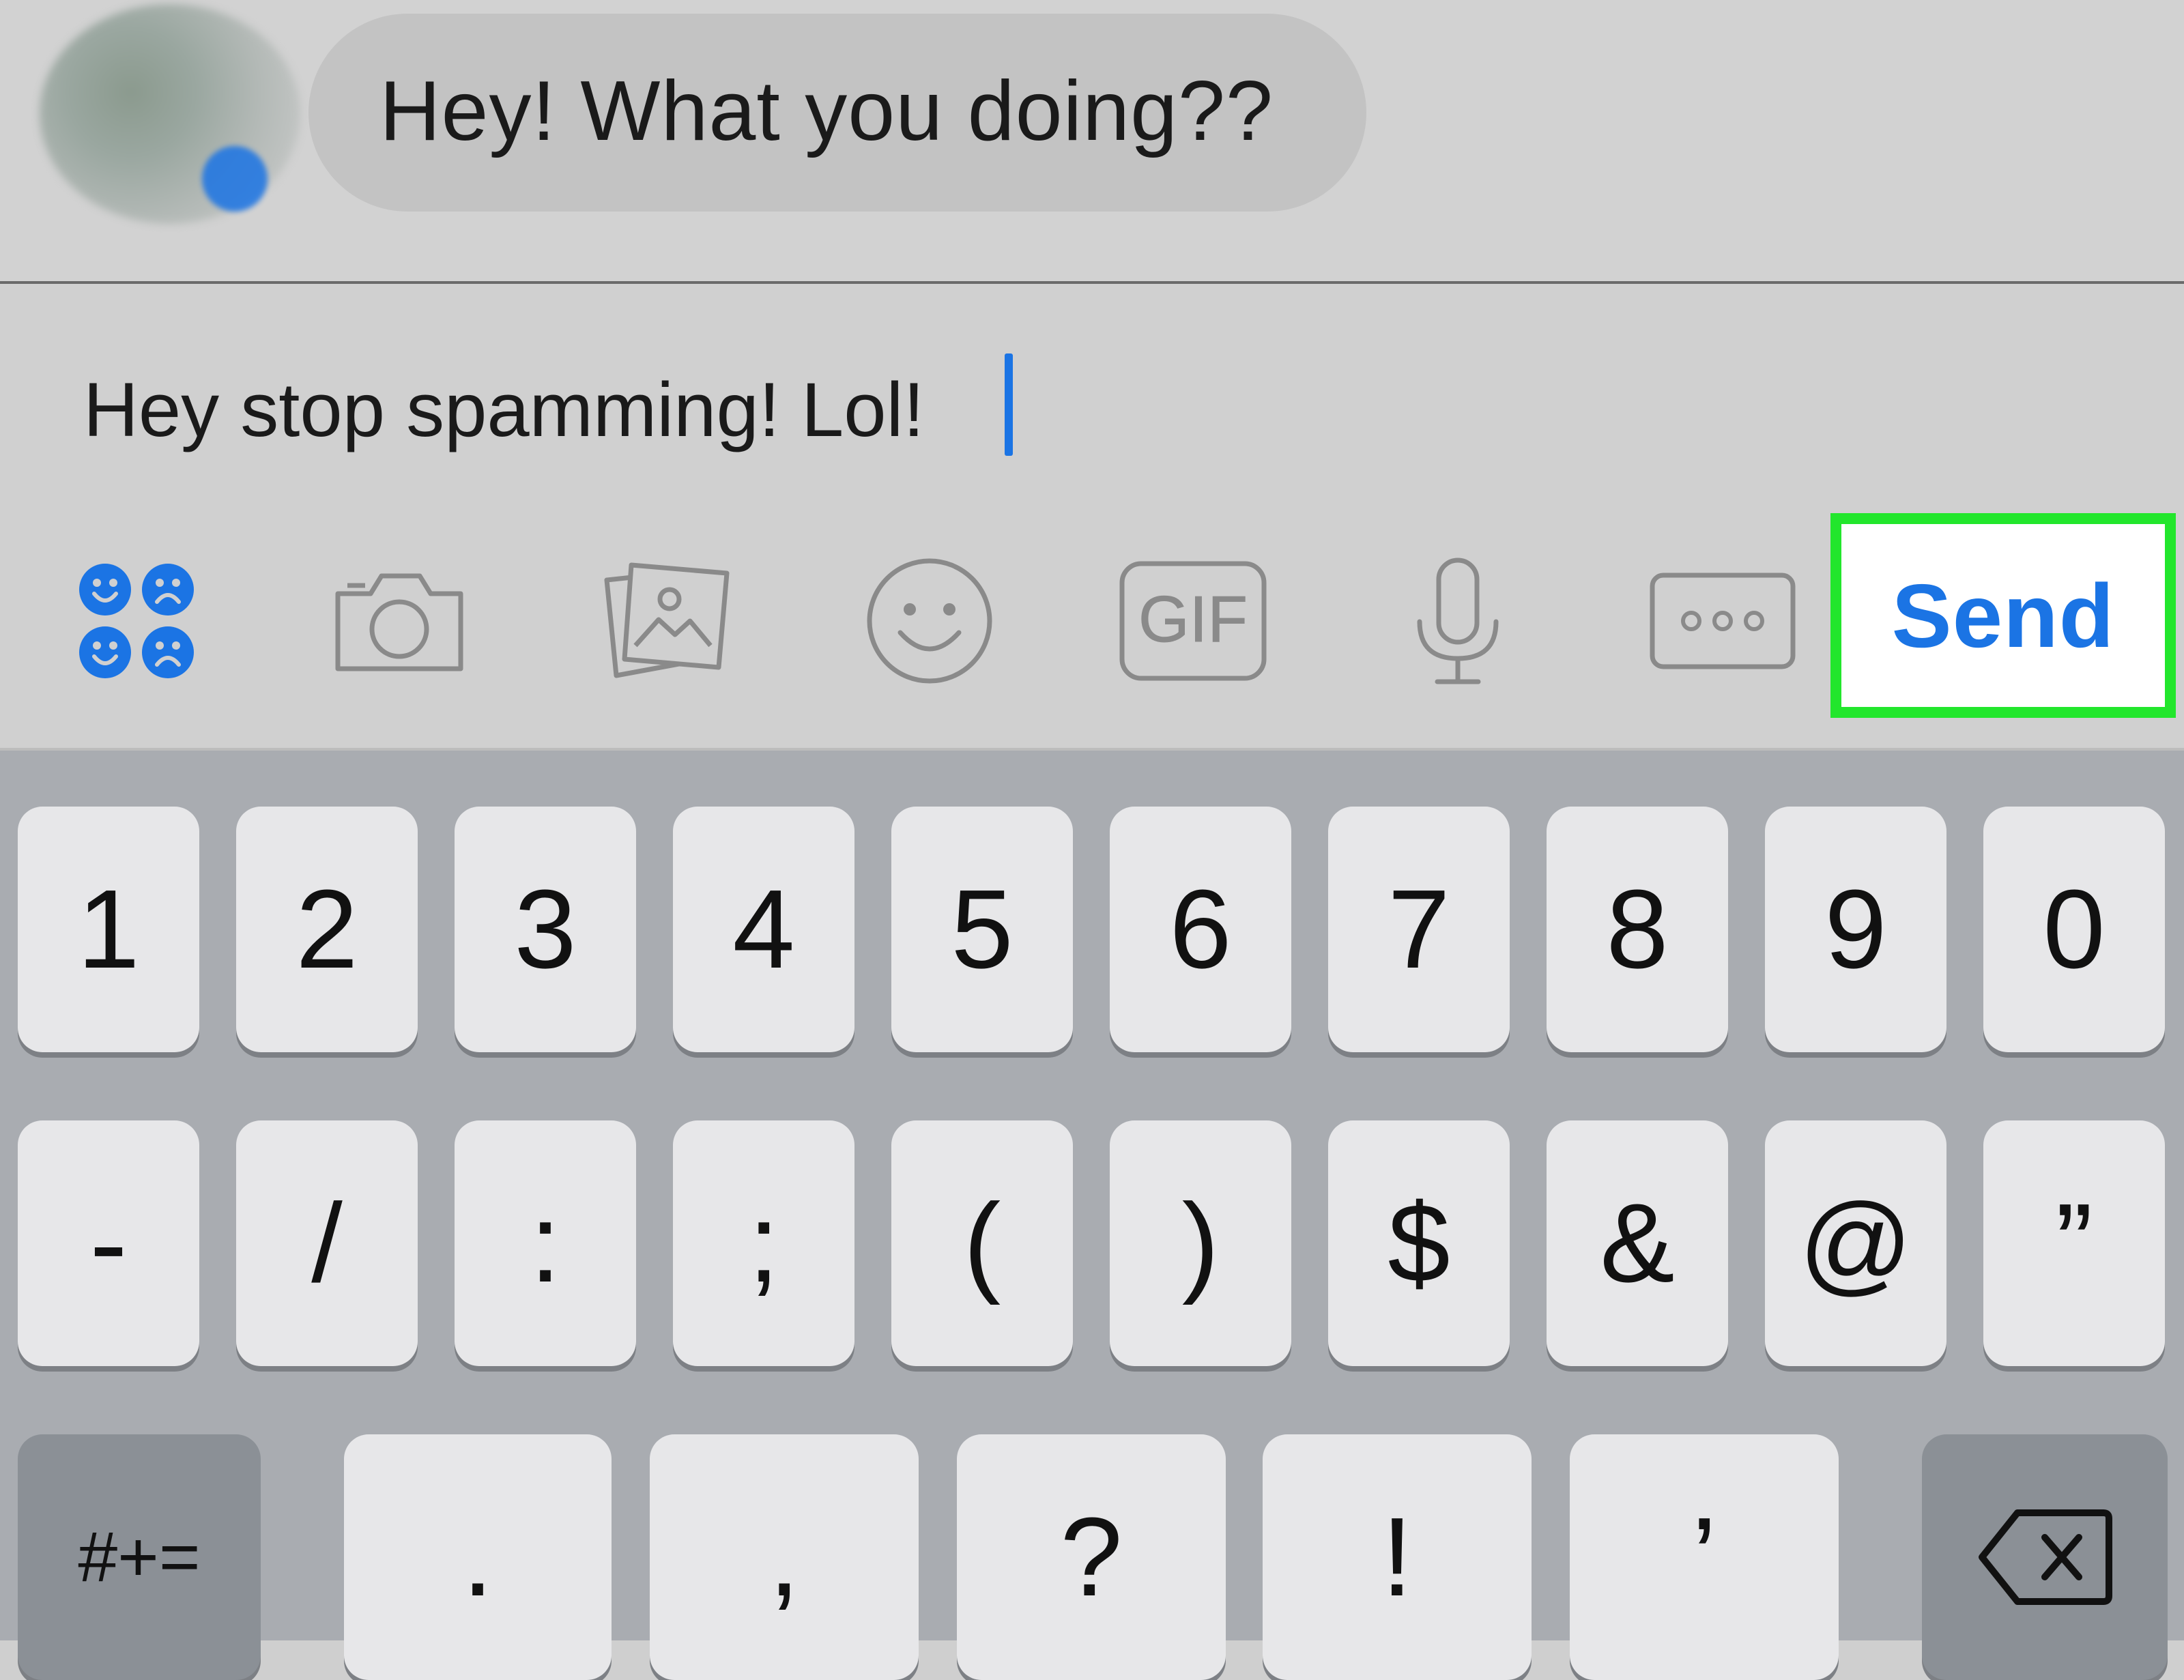 The image size is (2184, 1680). Describe the element at coordinates (327, 1243) in the screenshot. I see `key-slash: /` at that location.